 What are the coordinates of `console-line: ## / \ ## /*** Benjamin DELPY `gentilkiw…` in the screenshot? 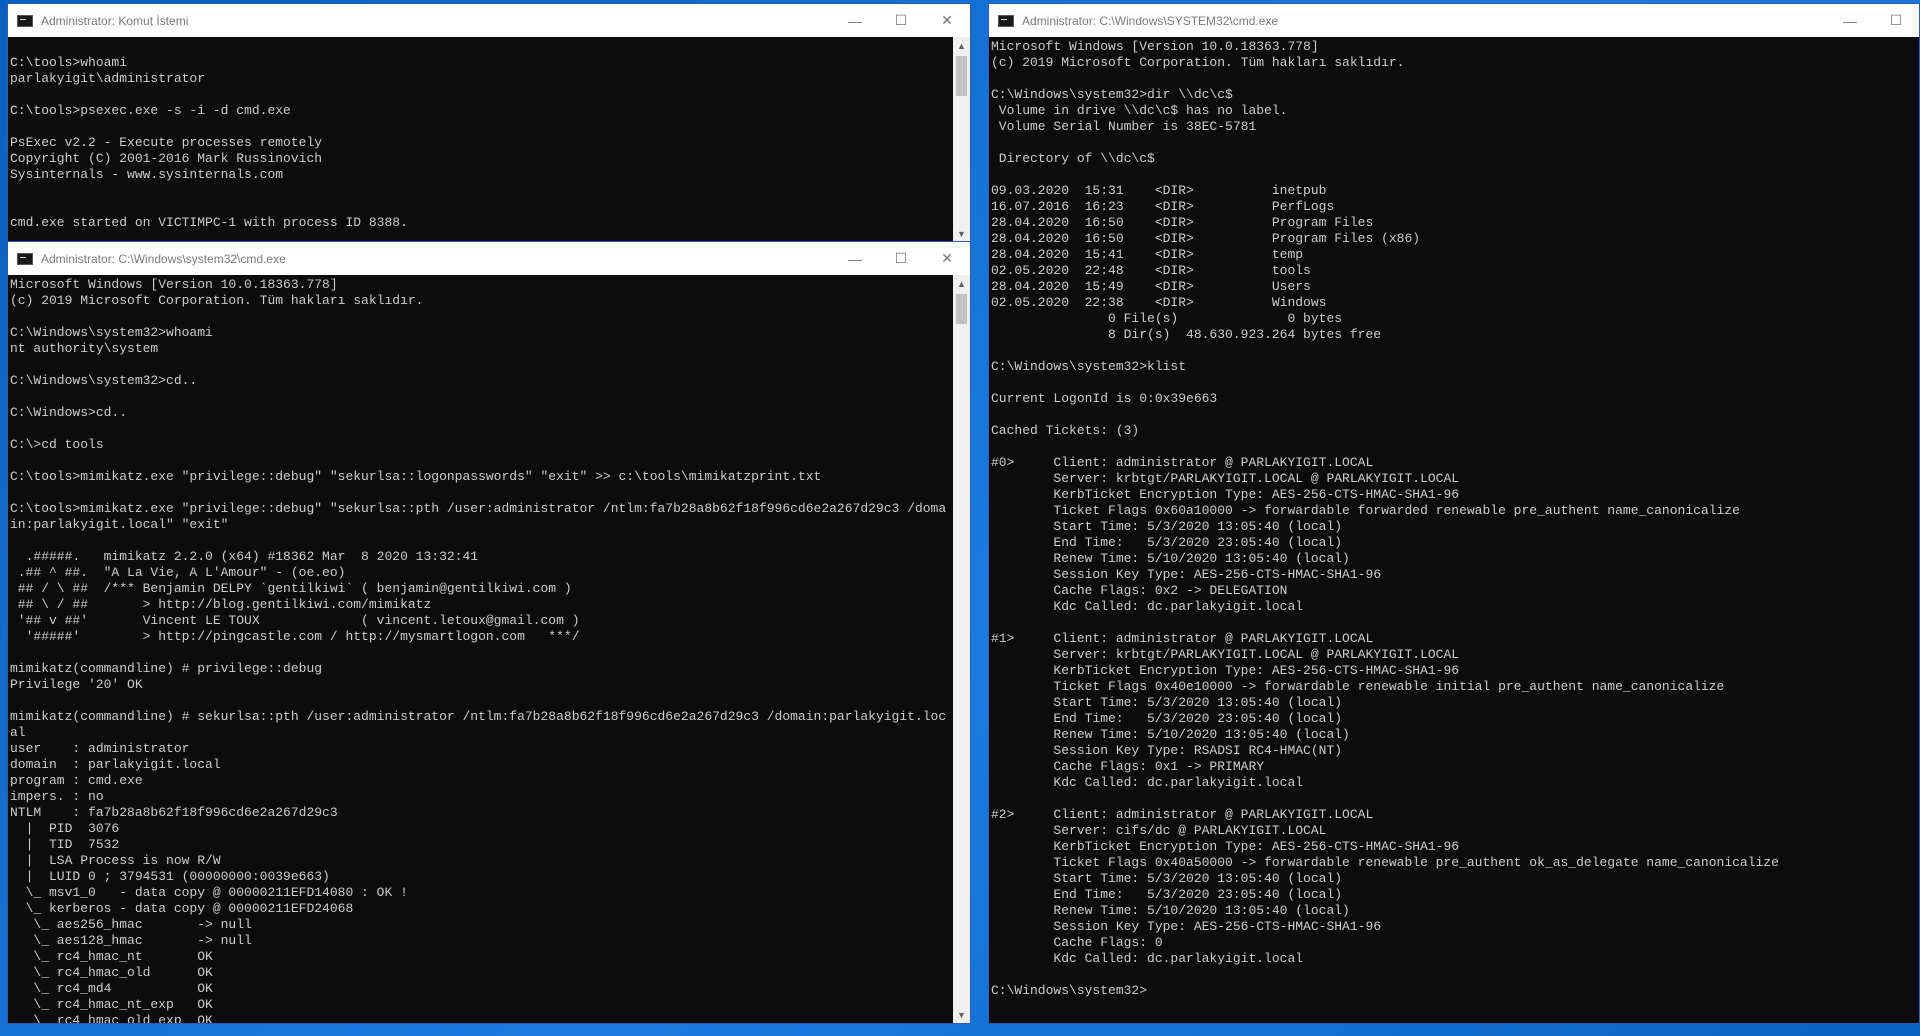 It's located at (291, 588).